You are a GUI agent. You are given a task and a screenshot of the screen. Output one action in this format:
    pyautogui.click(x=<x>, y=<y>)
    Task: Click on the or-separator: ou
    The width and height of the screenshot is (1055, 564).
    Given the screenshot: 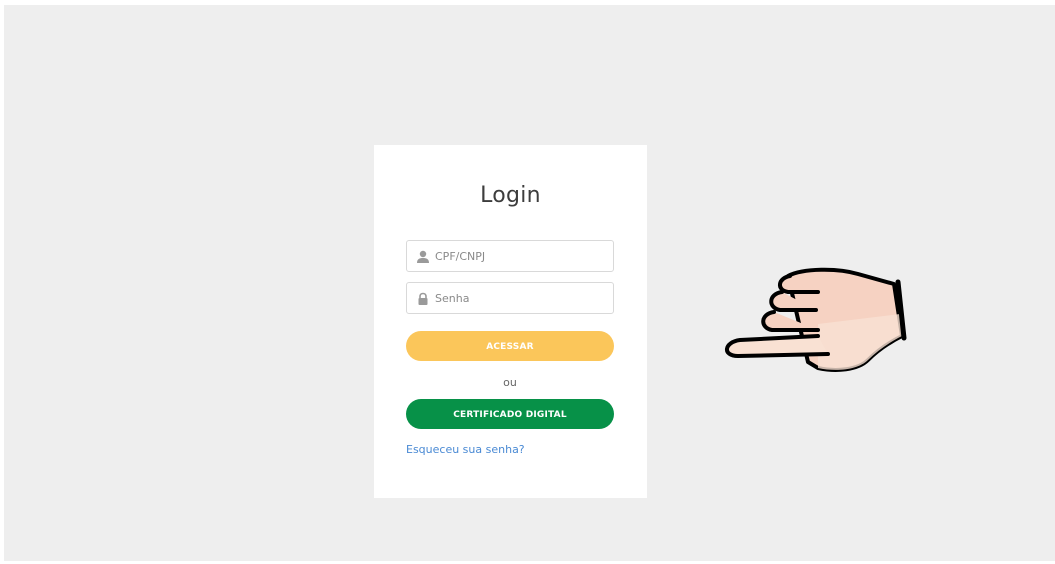 What is the action you would take?
    pyautogui.click(x=510, y=382)
    